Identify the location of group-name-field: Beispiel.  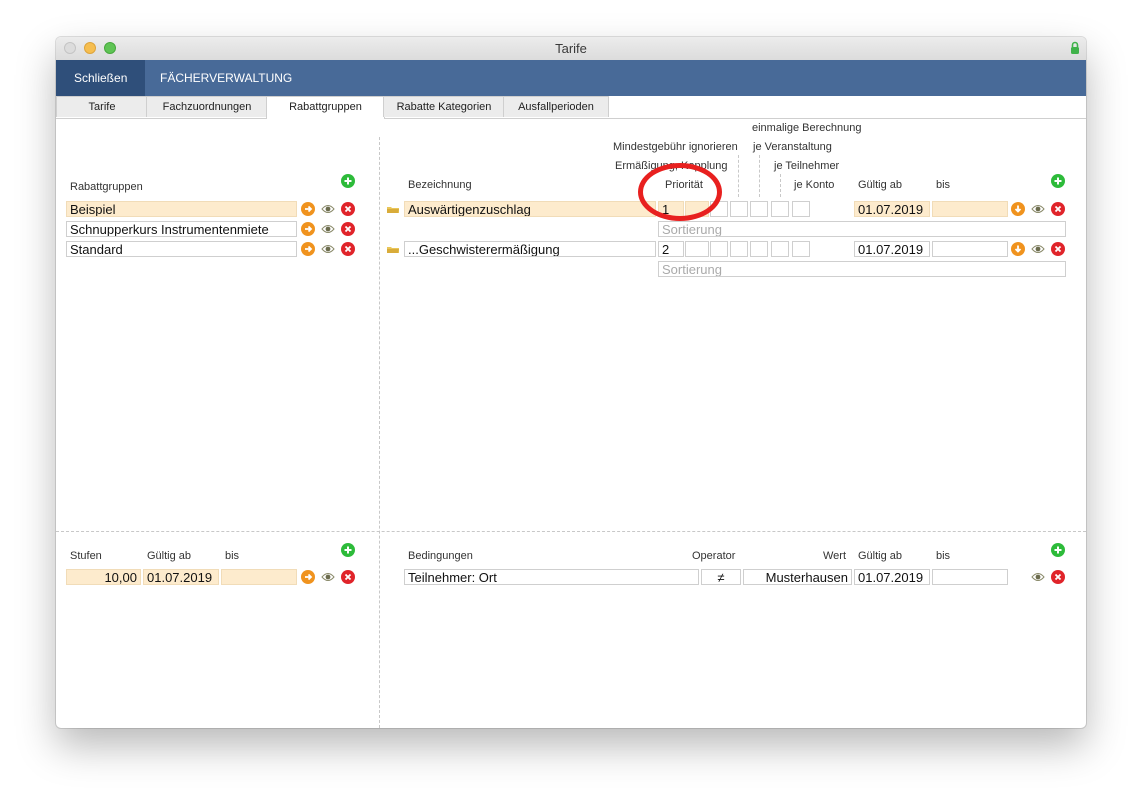
(181, 209).